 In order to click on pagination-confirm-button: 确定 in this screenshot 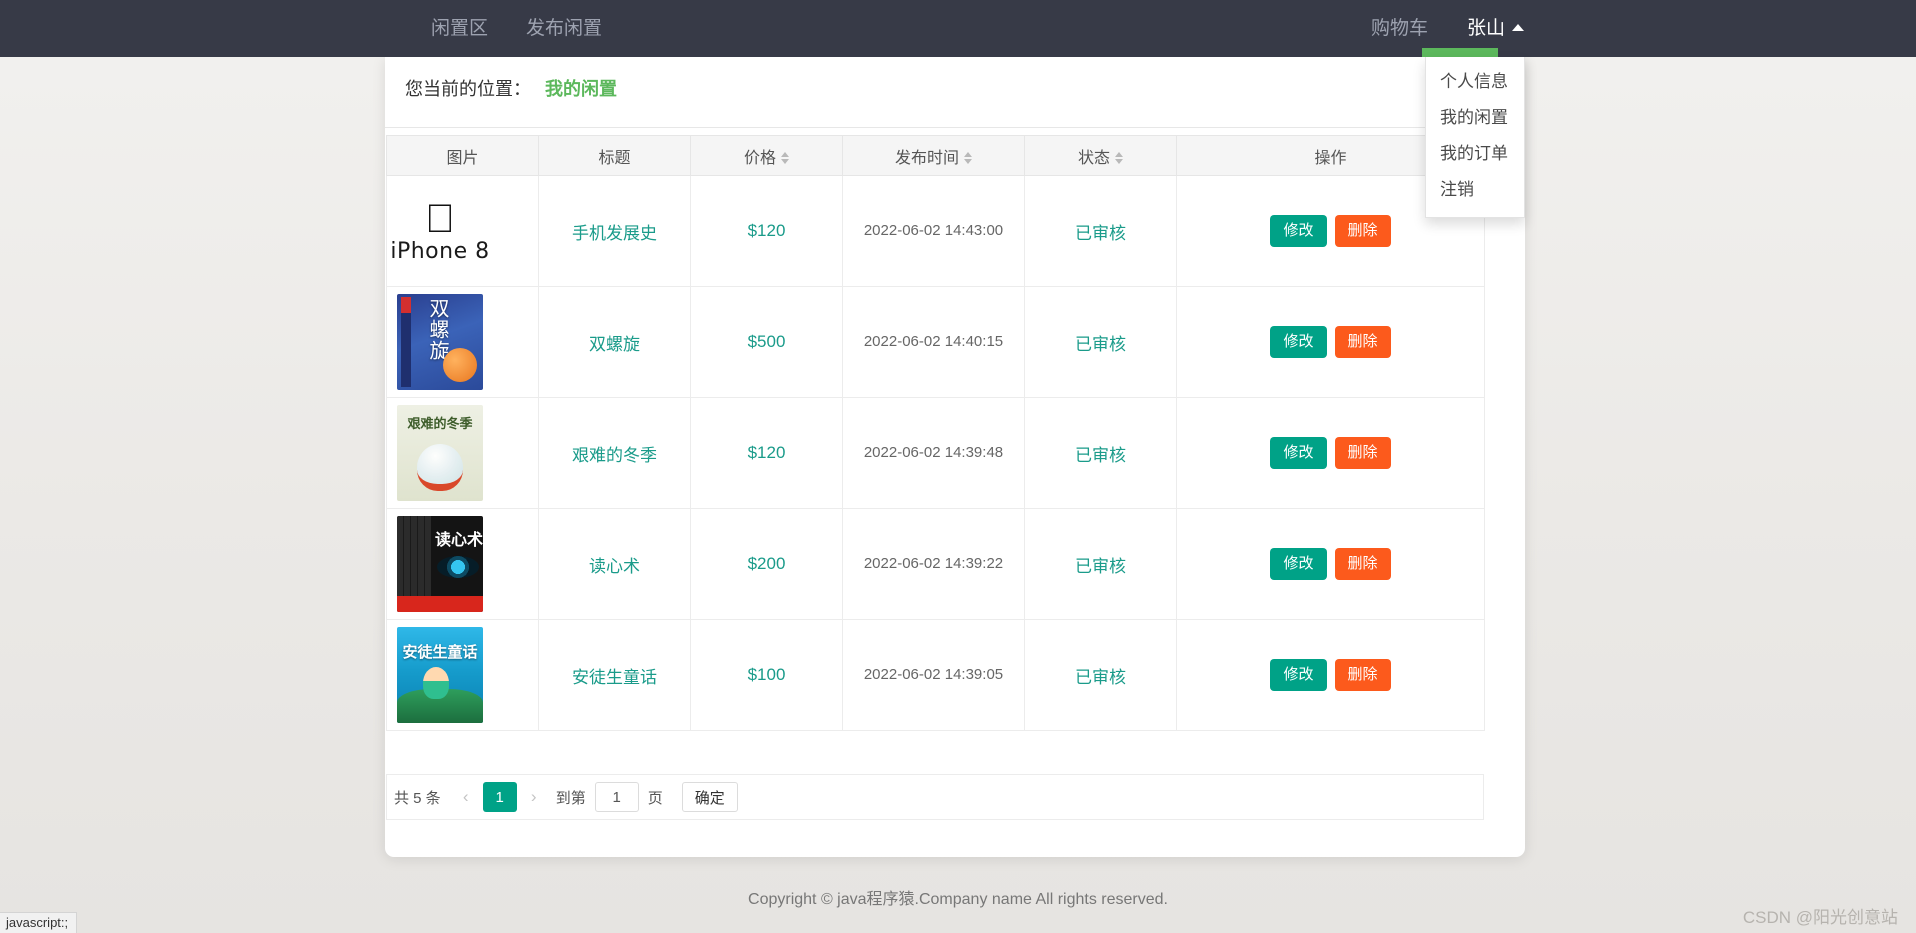, I will do `click(709, 797)`.